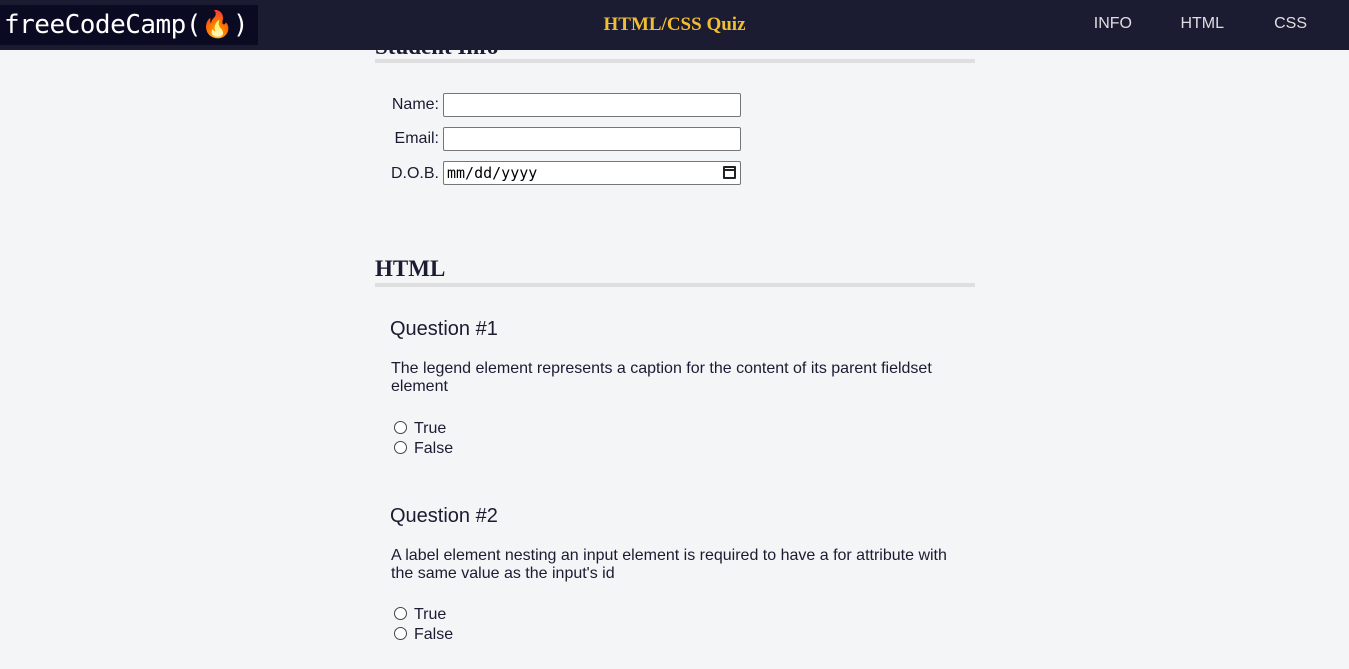 This screenshot has height=669, width=1349. What do you see at coordinates (444, 516) in the screenshot?
I see `question-2-title: Question #2` at bounding box center [444, 516].